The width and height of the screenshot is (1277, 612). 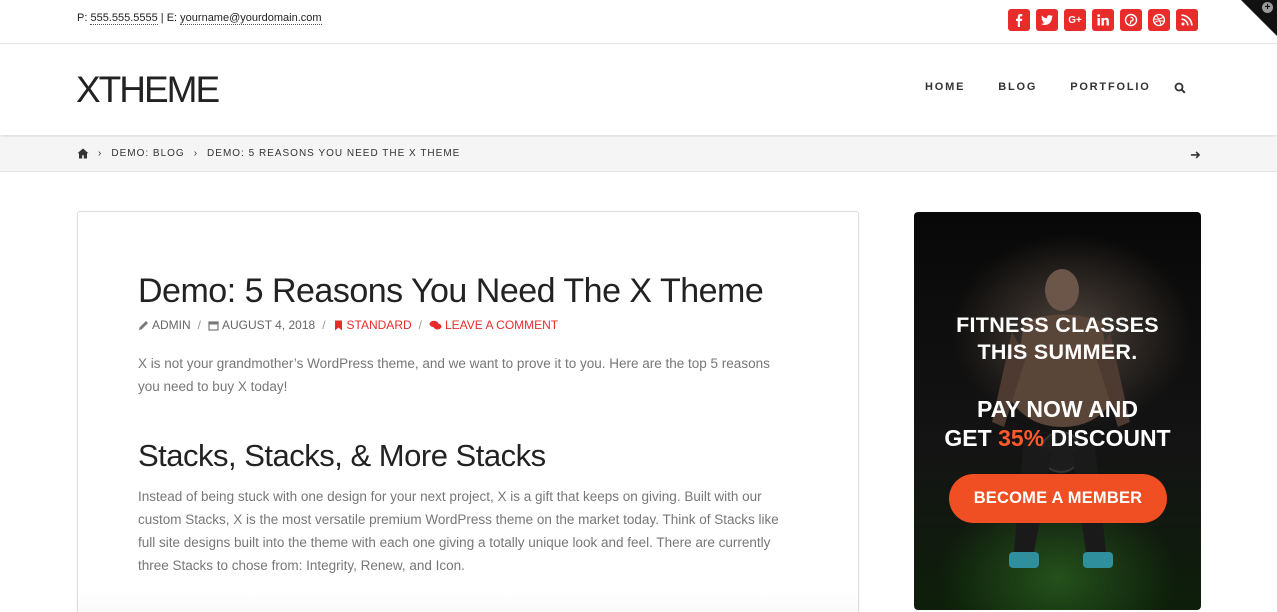 What do you see at coordinates (269, 325) in the screenshot?
I see `post-date: AUGUST 4, 2018` at bounding box center [269, 325].